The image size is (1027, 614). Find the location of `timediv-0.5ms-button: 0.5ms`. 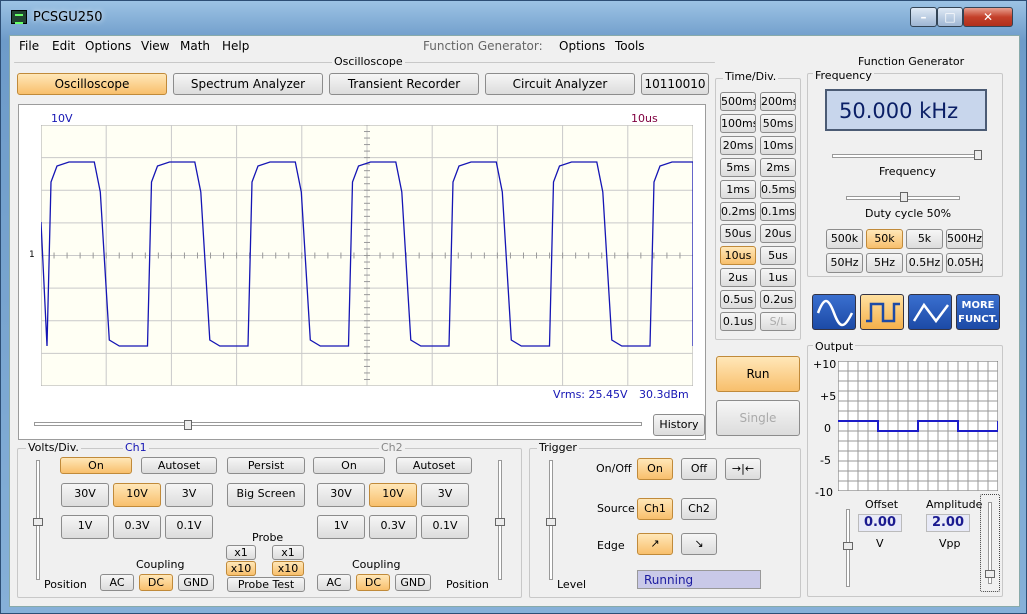

timediv-0.5ms-button: 0.5ms is located at coordinates (778, 189).